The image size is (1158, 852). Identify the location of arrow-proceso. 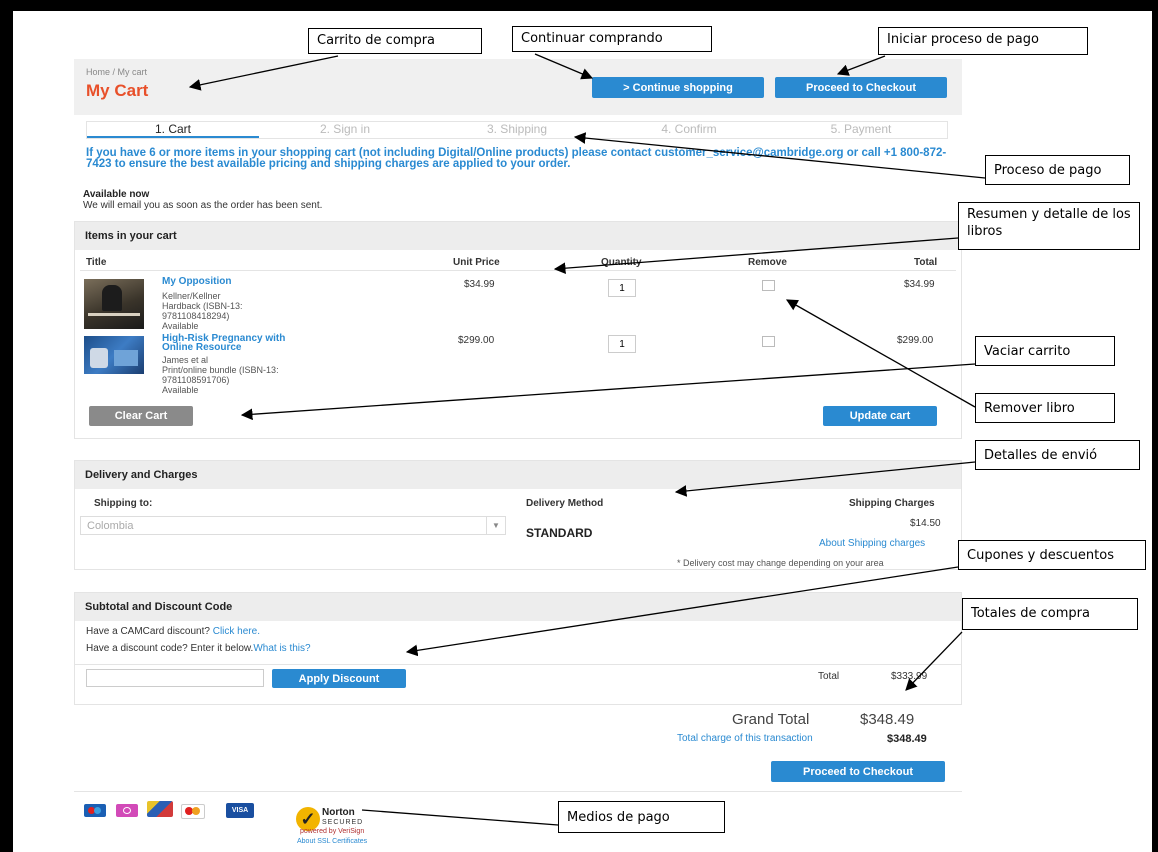
(779, 155).